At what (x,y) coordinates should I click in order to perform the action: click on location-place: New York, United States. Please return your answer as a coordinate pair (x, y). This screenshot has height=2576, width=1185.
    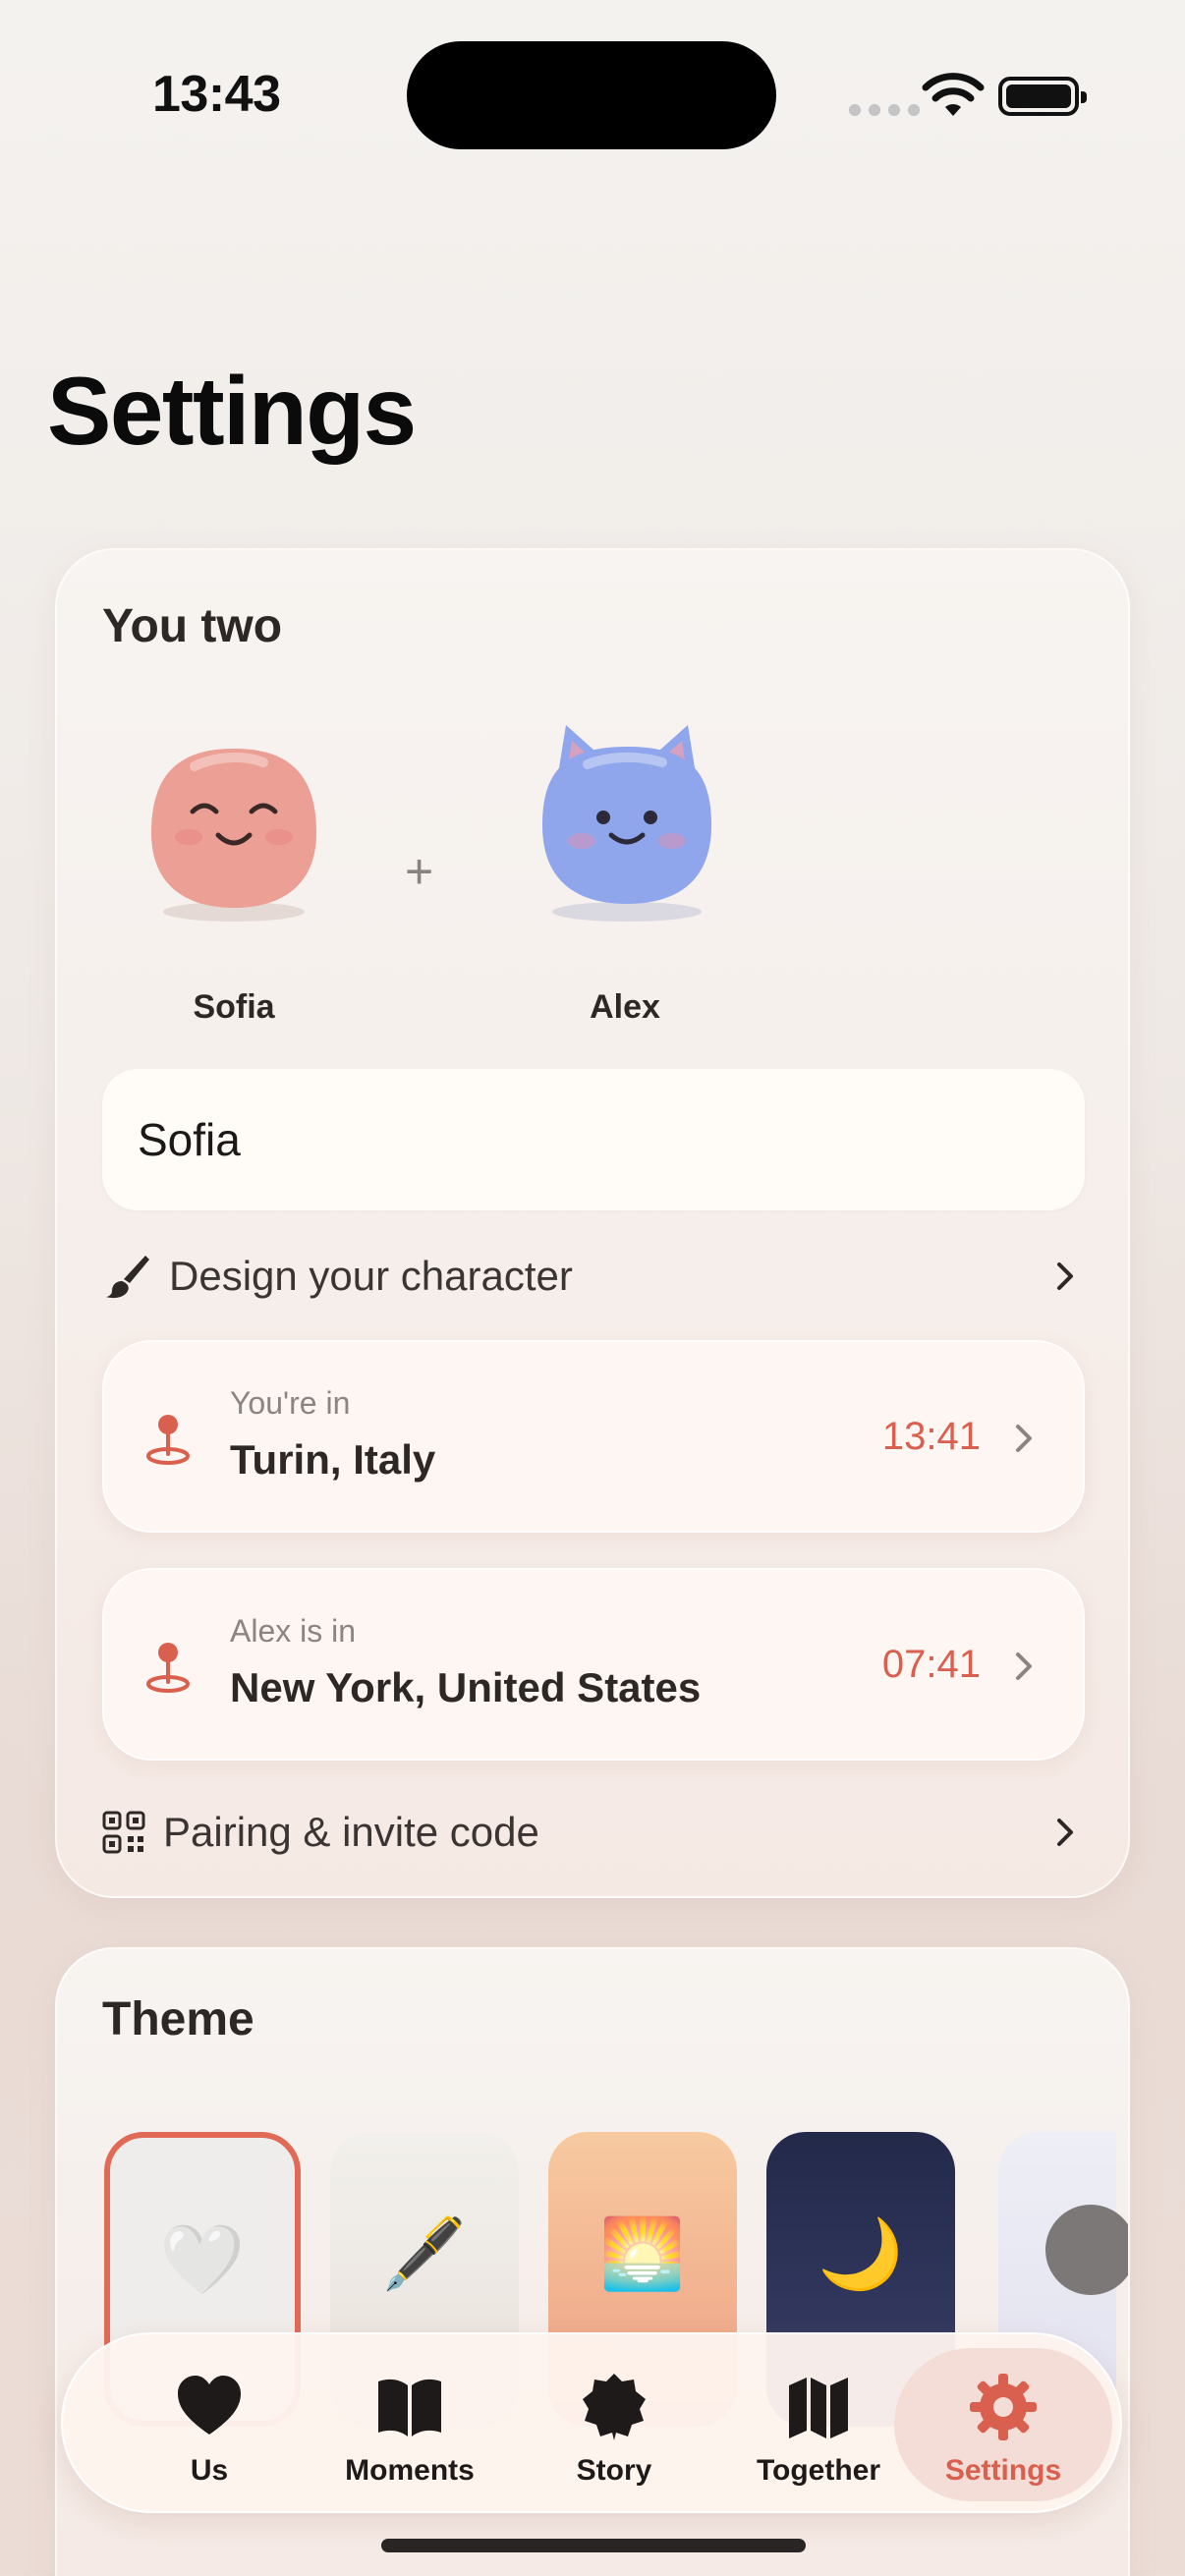
    Looking at the image, I should click on (466, 1687).